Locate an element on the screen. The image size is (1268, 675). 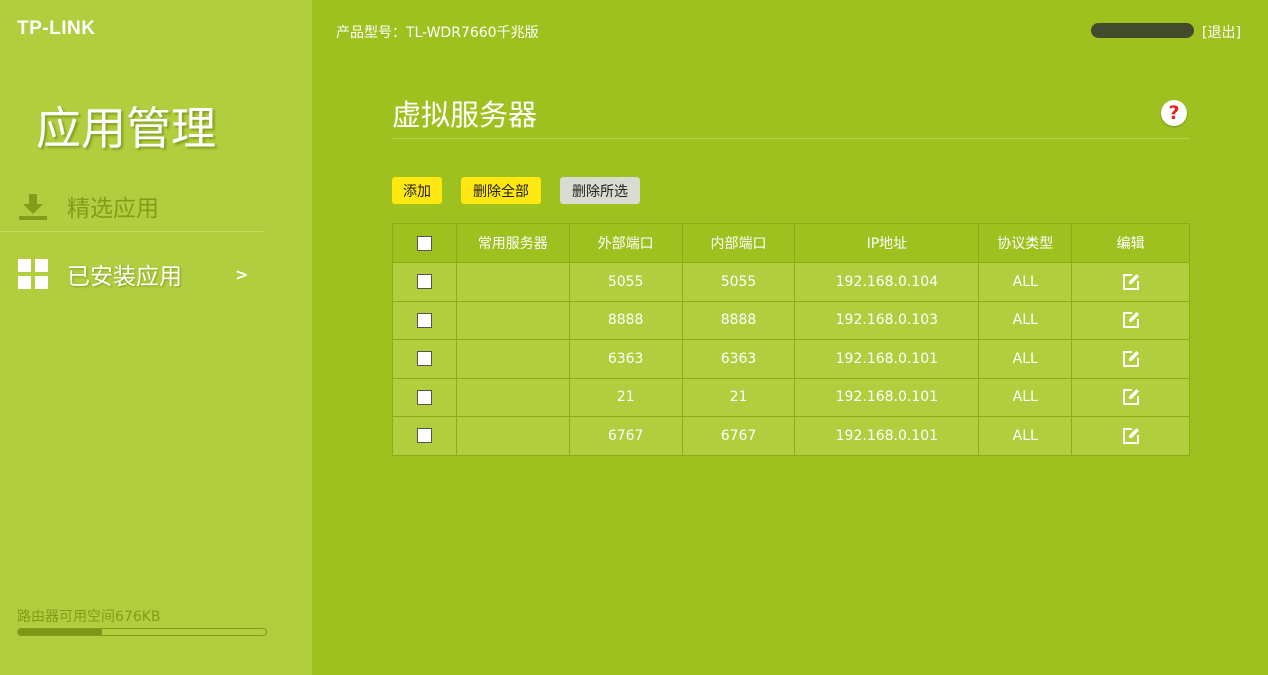
header-edit: 编辑 is located at coordinates (1130, 243).